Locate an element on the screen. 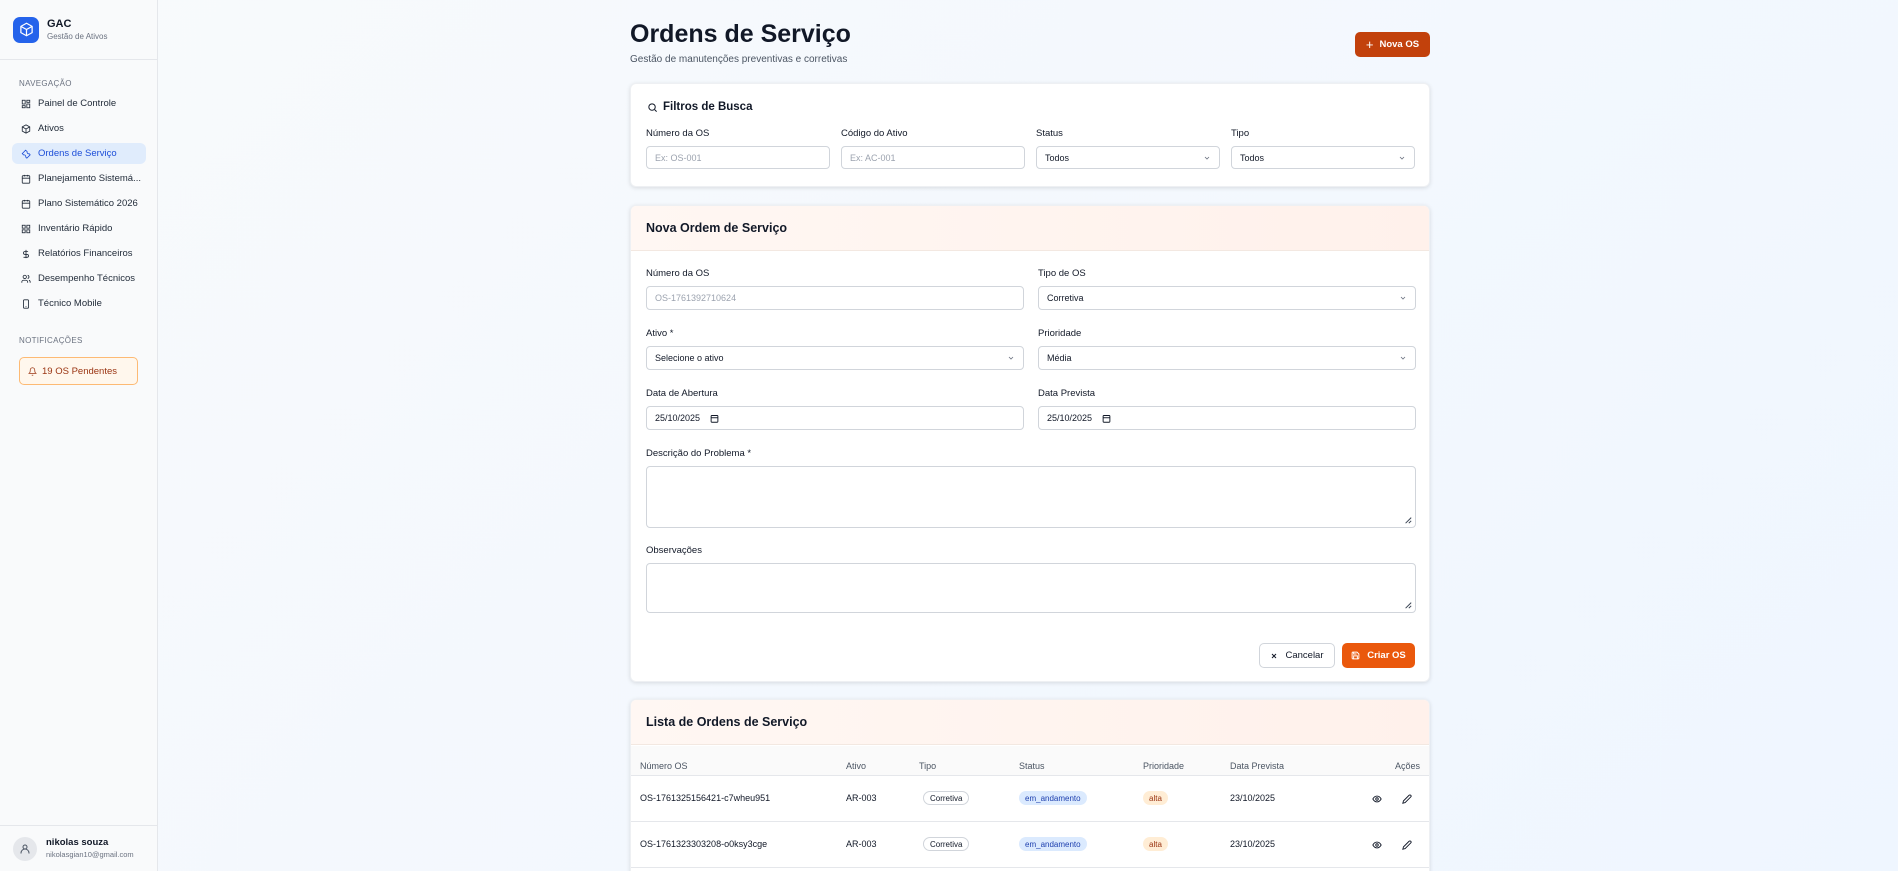 This screenshot has width=1898, height=871. sidebar-item-relatorios-financeiros: Relatórios Financeiros is located at coordinates (79, 253).